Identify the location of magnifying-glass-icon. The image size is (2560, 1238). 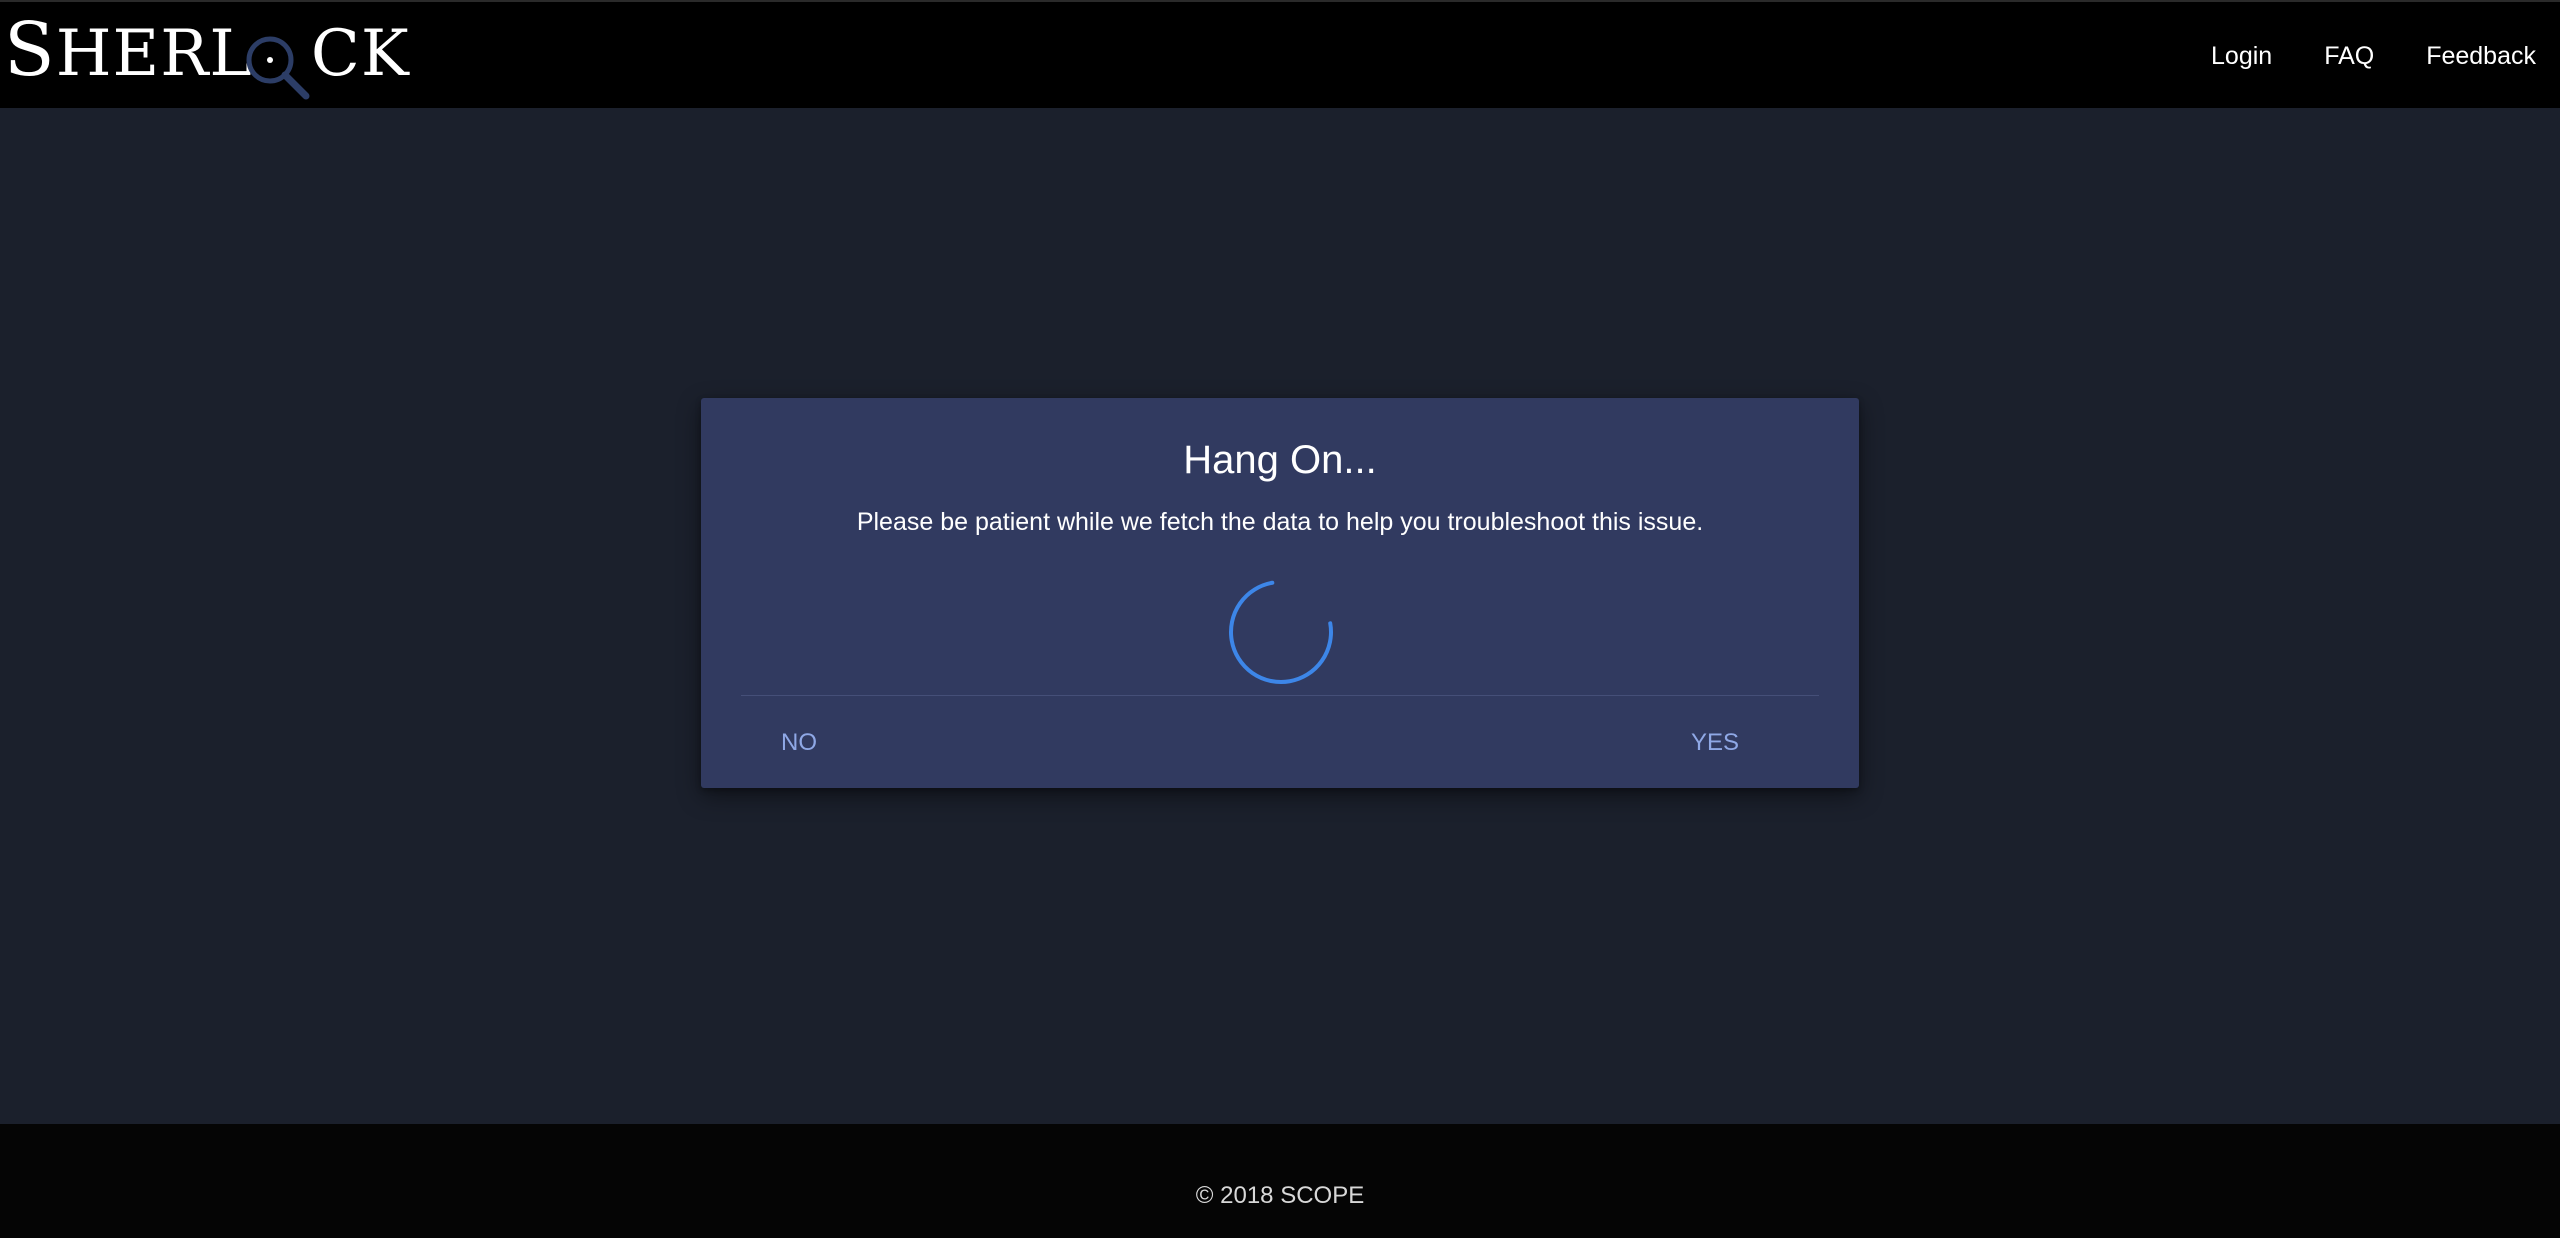
(278, 68).